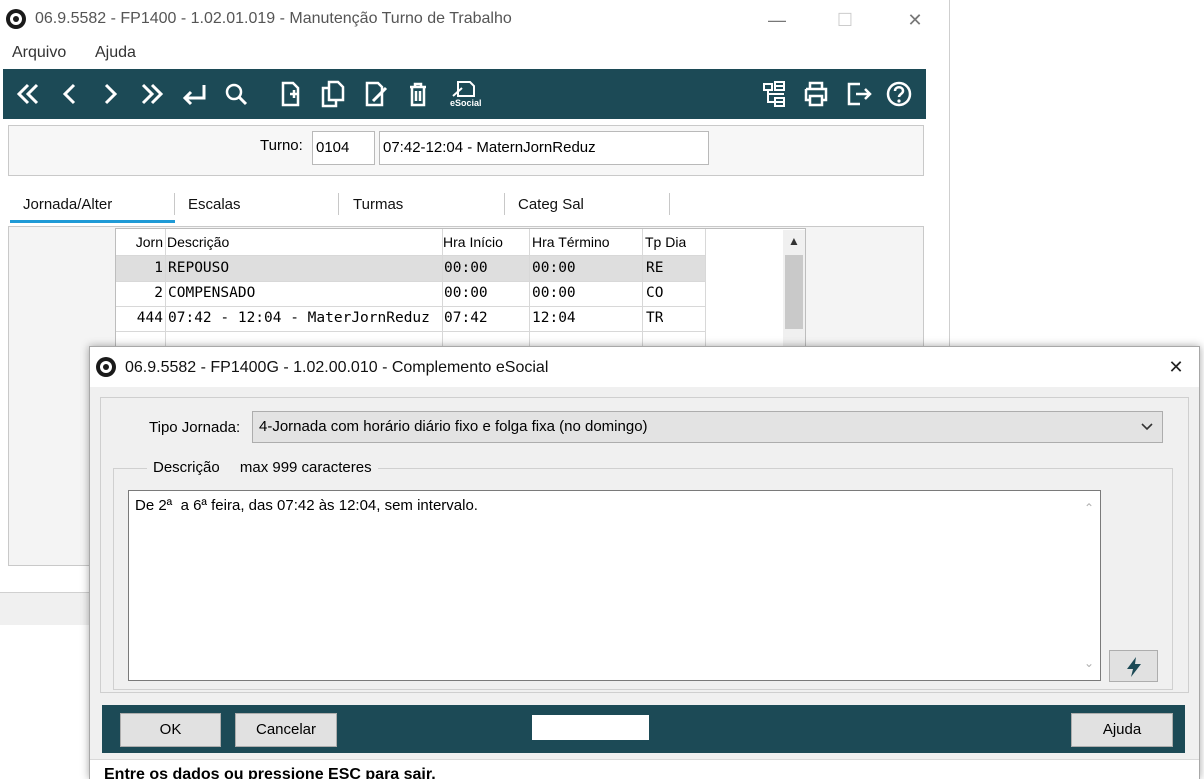 The height and width of the screenshot is (779, 1204). I want to click on table-cell: RE, so click(654, 268).